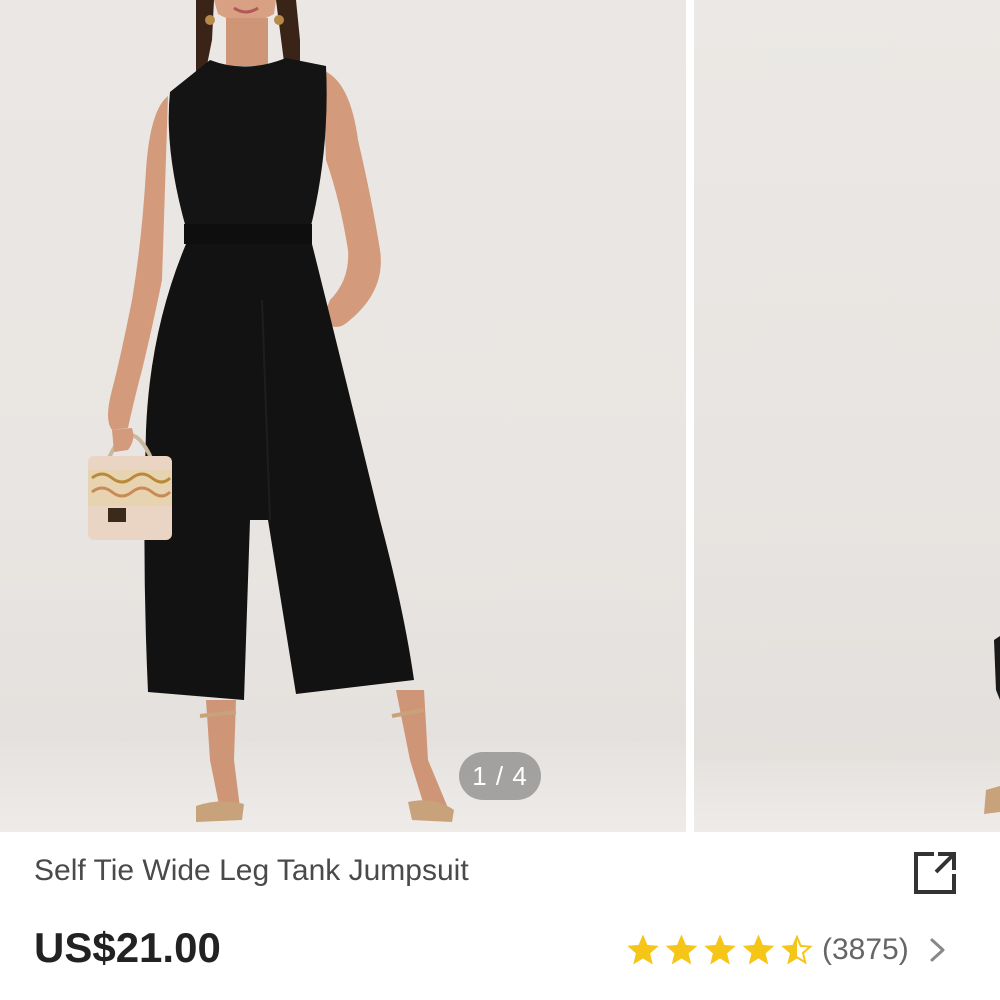  What do you see at coordinates (251, 870) in the screenshot?
I see `product-title: Self Tie Wide Leg Tank Jumpsuit` at bounding box center [251, 870].